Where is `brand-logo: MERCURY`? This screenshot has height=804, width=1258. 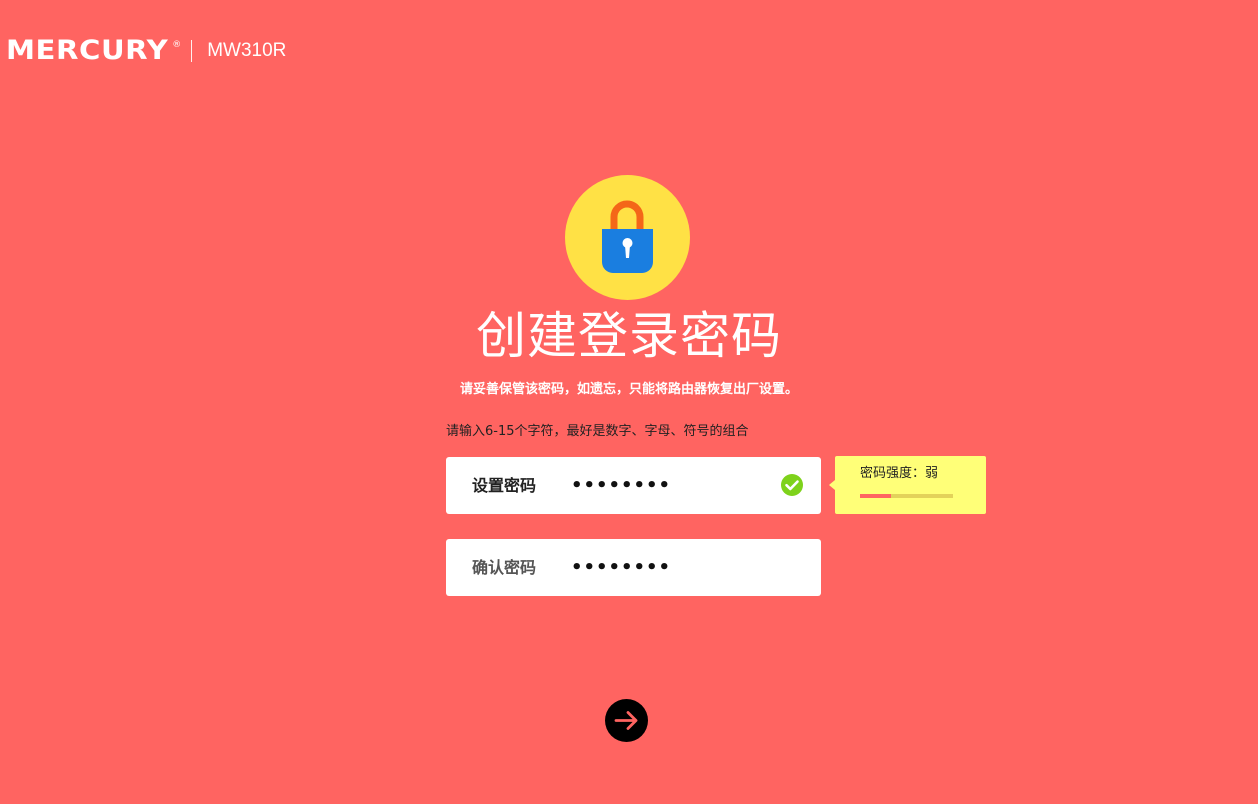
brand-logo: MERCURY is located at coordinates (87, 50).